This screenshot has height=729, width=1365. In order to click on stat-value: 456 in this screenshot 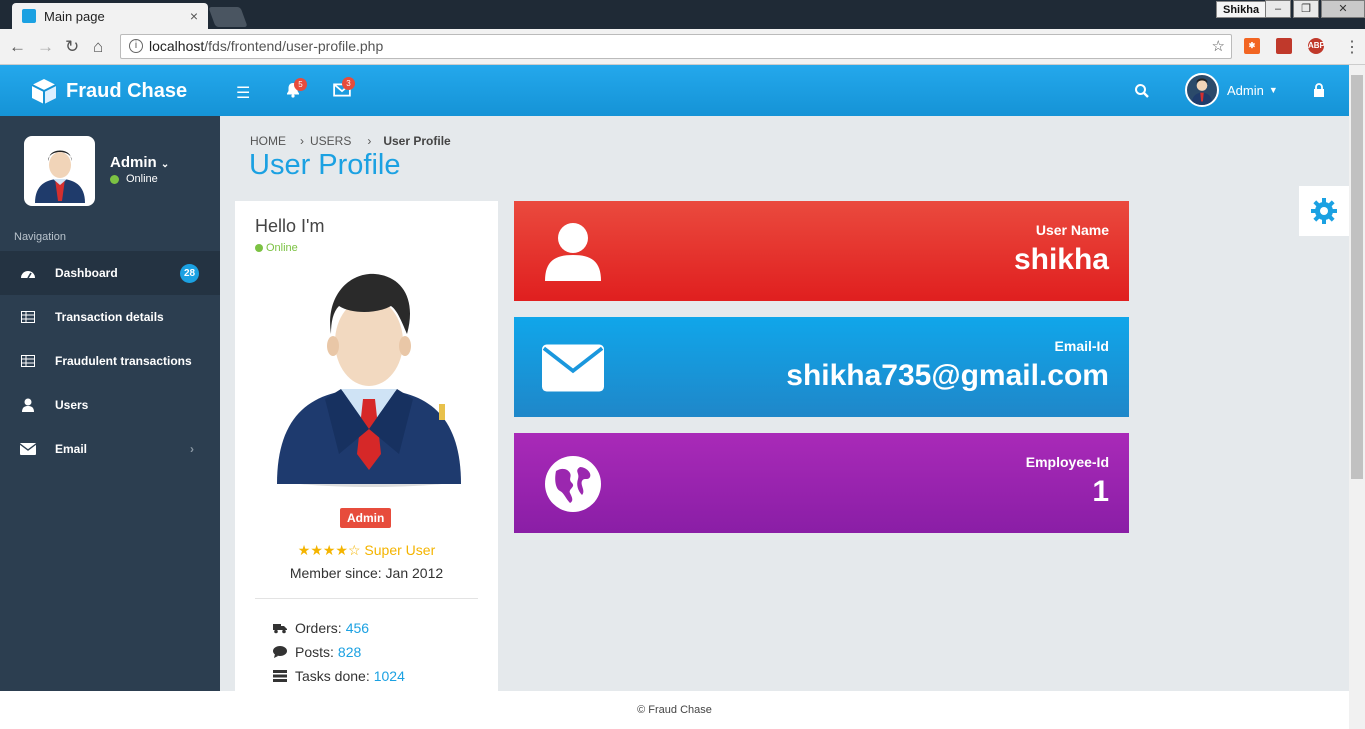, I will do `click(357, 628)`.